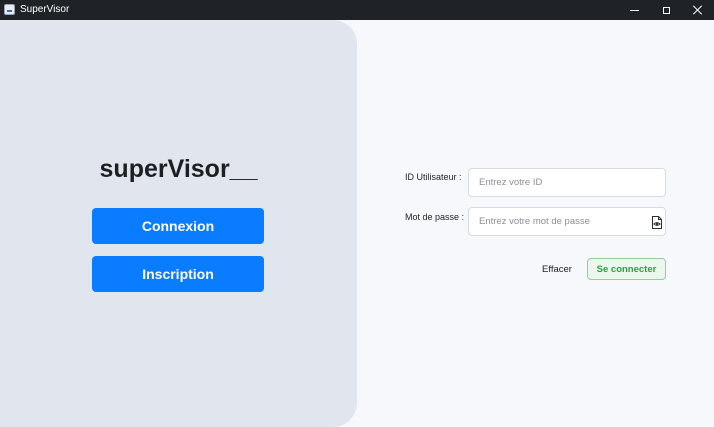 This screenshot has width=714, height=427. I want to click on minimize-button, so click(634, 10).